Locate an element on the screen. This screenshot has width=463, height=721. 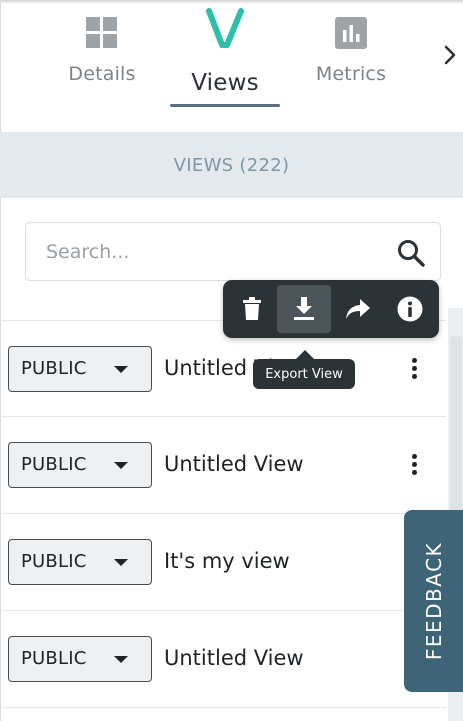
trash-icon is located at coordinates (252, 308).